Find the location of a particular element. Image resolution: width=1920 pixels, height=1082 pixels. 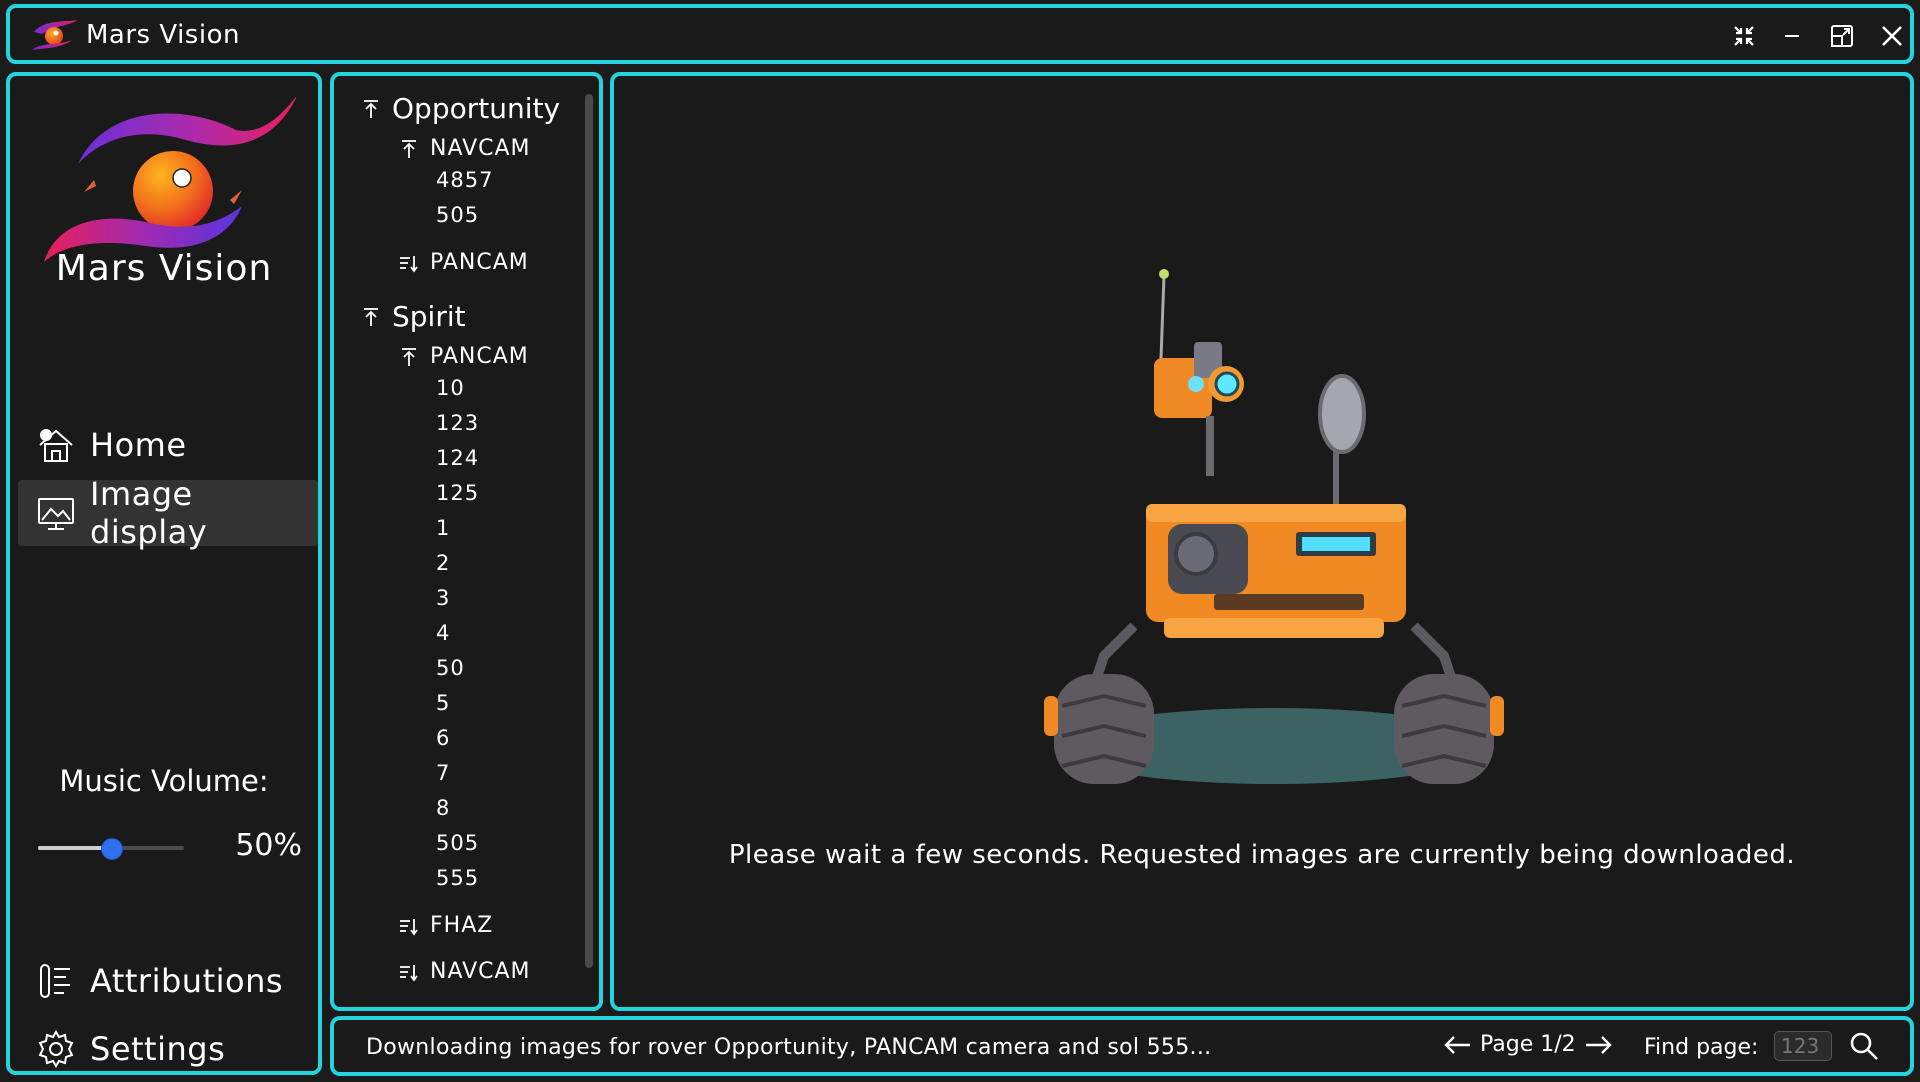

tree-sol-item: 7 is located at coordinates (443, 773).